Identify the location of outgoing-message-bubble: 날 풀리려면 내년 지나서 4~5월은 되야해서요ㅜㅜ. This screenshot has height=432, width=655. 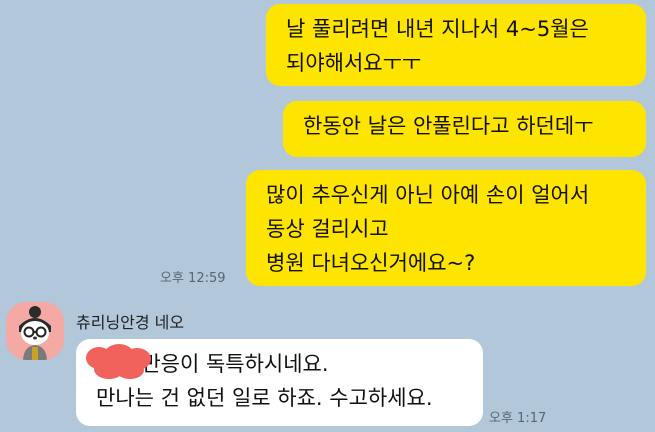
(456, 45).